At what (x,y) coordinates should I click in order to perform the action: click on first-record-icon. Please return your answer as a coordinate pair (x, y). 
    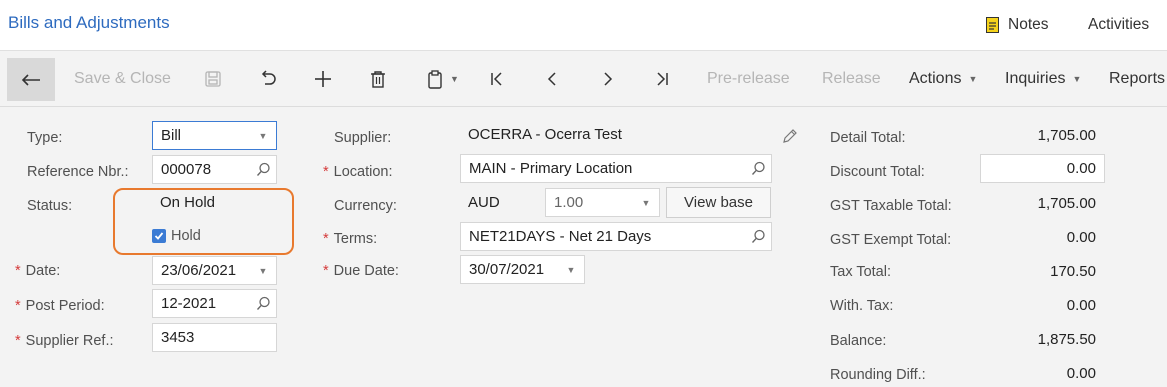
    Looking at the image, I should click on (497, 79).